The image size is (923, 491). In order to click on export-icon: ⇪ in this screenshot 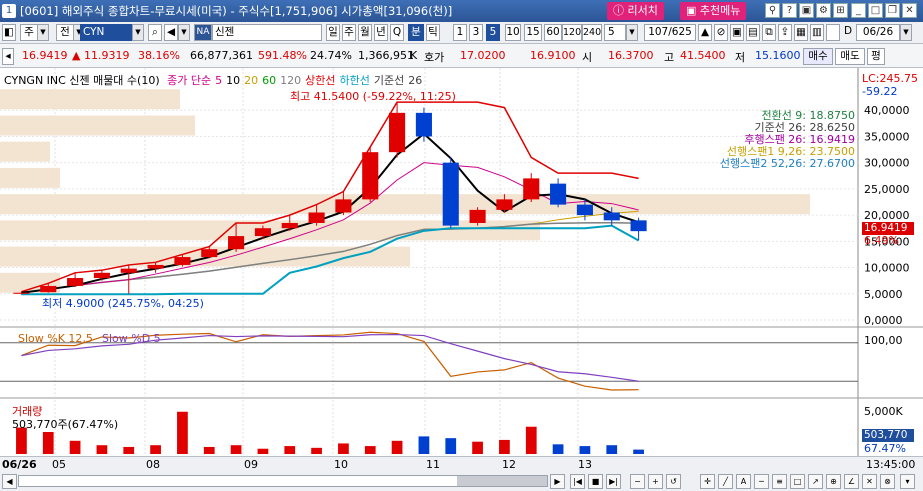, I will do `click(785, 32)`.